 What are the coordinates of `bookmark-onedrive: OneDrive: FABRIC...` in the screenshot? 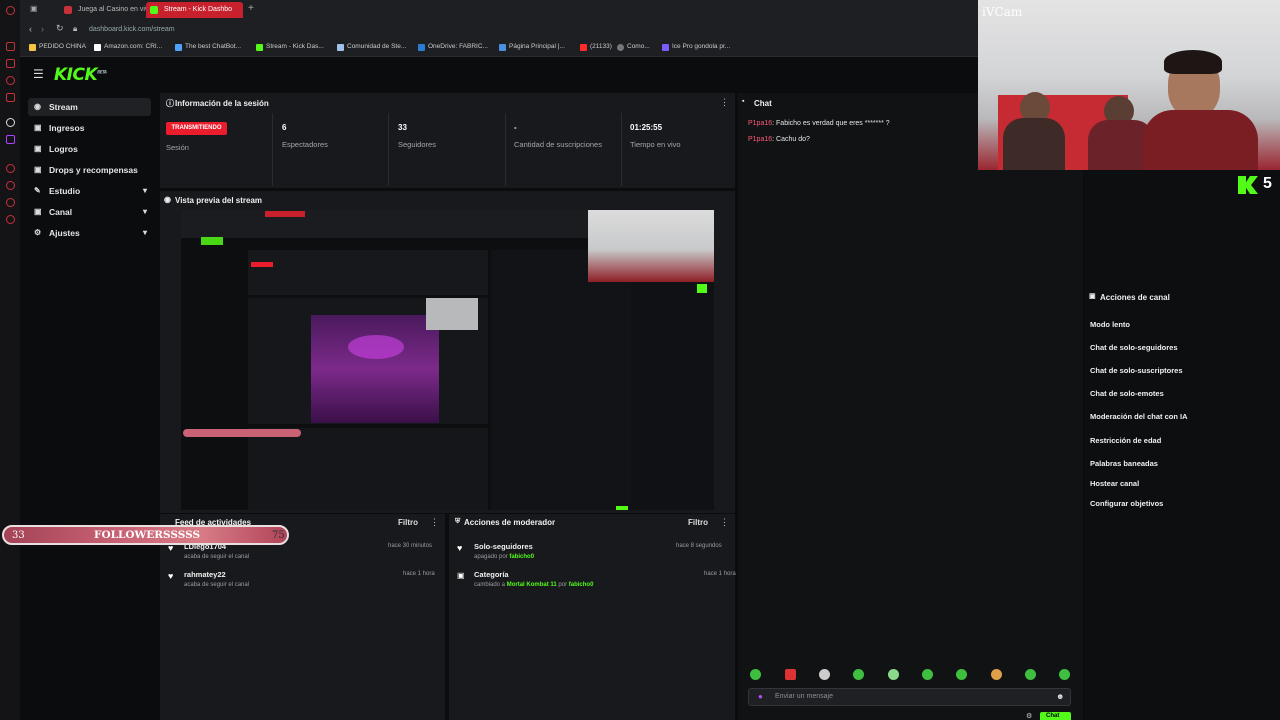 It's located at (453, 47).